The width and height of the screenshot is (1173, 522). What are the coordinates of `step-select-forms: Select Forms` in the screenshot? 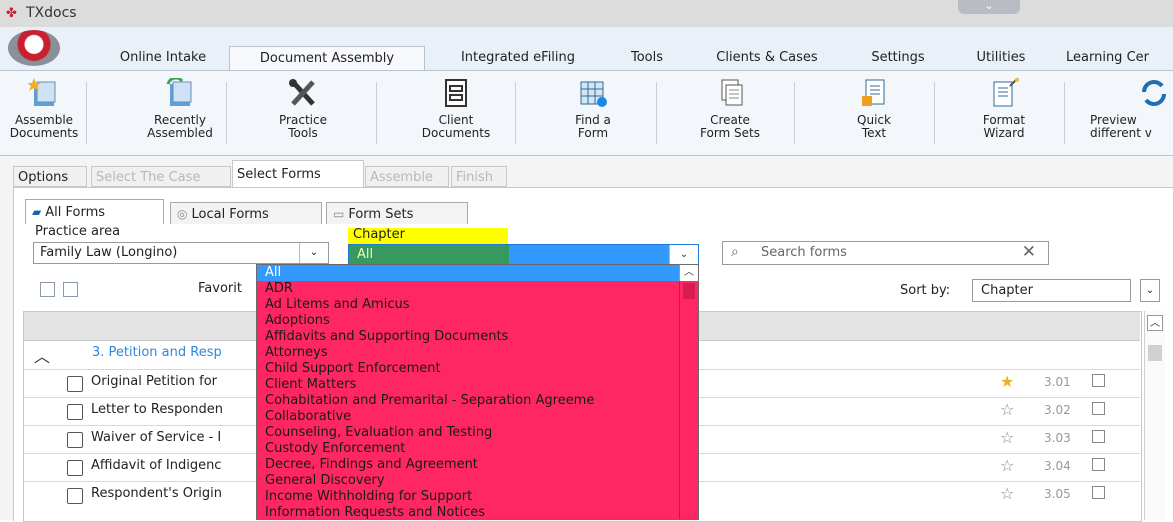 It's located at (298, 173).